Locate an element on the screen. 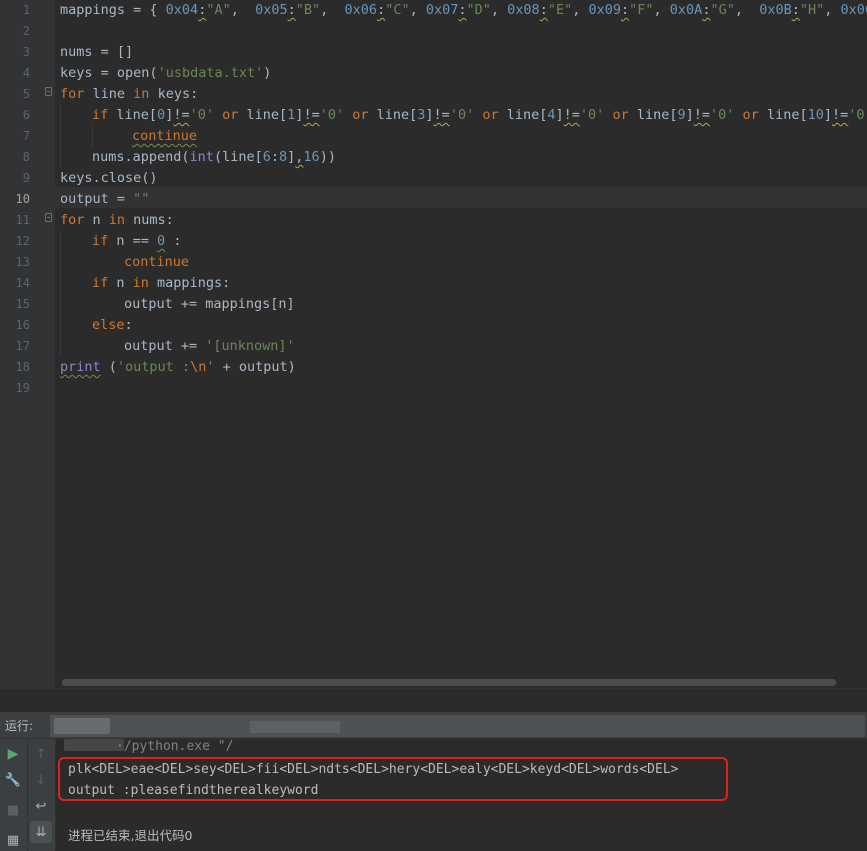  line-number: 6 is located at coordinates (26, 115).